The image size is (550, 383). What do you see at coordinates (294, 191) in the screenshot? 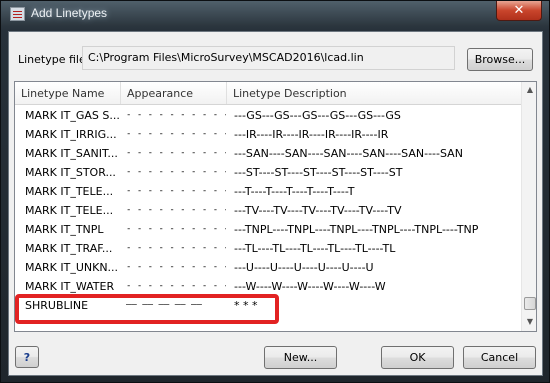
I see `linetype-description: ---T----T----T----T----T----T` at bounding box center [294, 191].